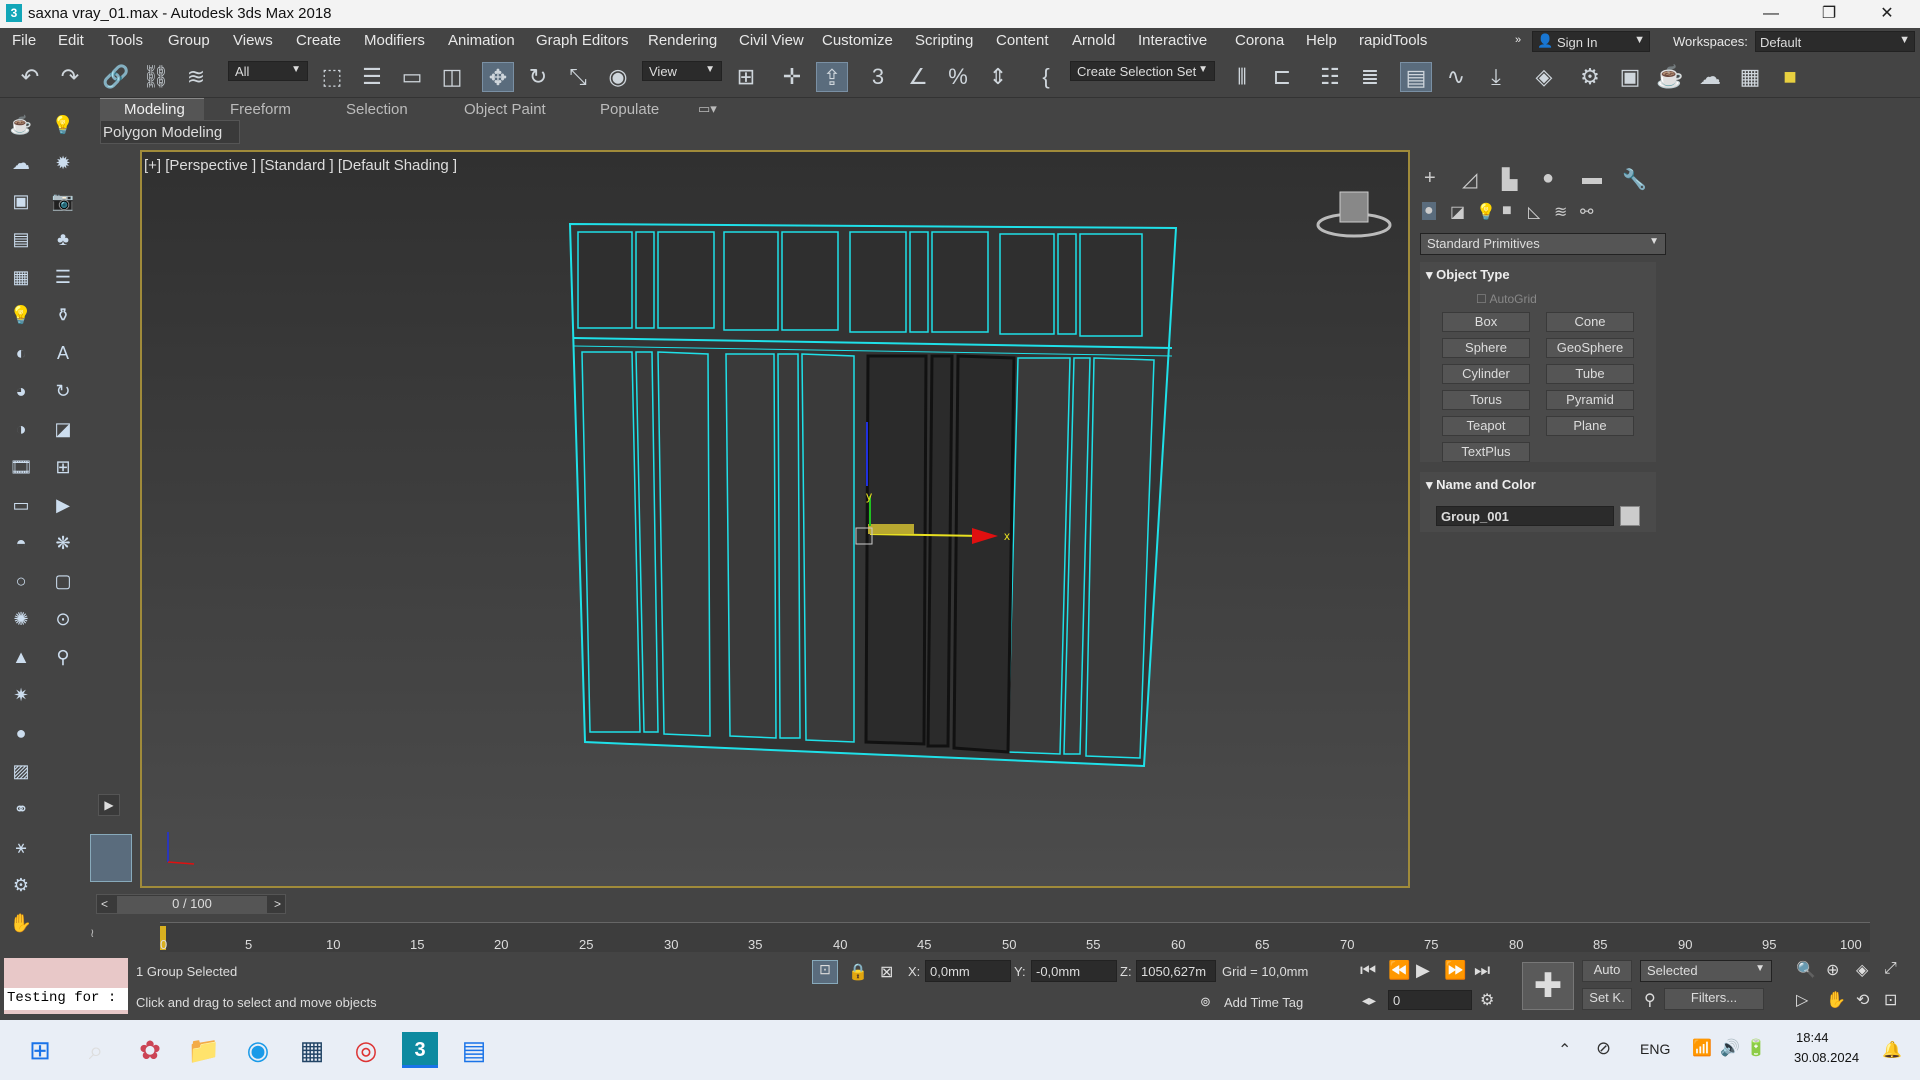 The height and width of the screenshot is (1080, 1920). Describe the element at coordinates (1630, 77) in the screenshot. I see `rendered-frame-window-icon: ▣` at that location.